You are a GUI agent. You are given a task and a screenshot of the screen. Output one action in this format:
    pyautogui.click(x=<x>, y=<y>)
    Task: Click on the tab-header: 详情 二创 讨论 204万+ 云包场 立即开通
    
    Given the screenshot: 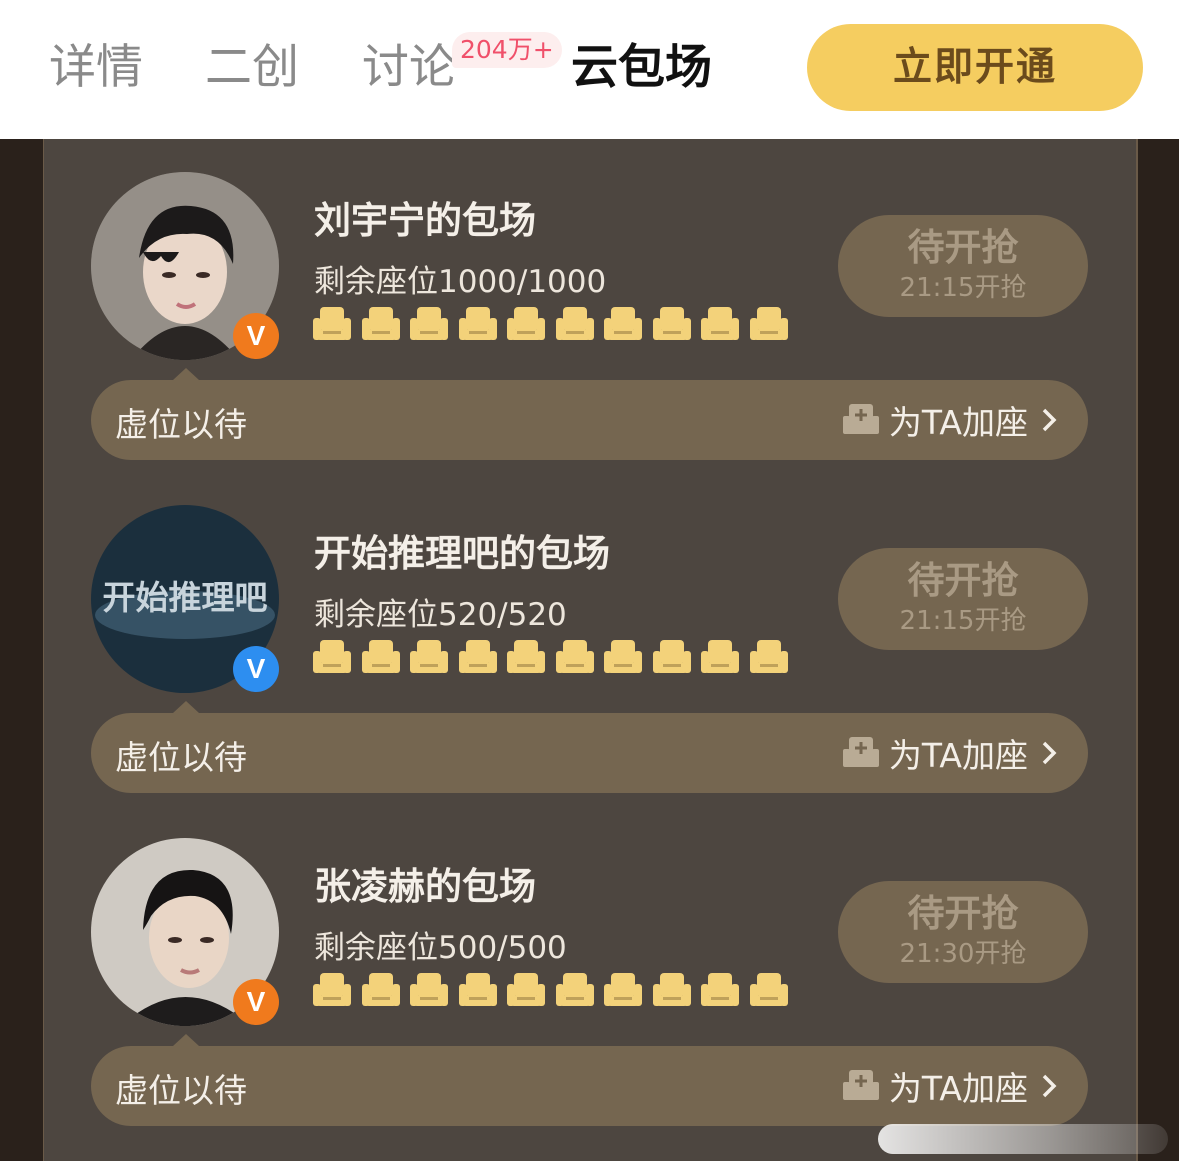 What is the action you would take?
    pyautogui.click(x=589, y=69)
    